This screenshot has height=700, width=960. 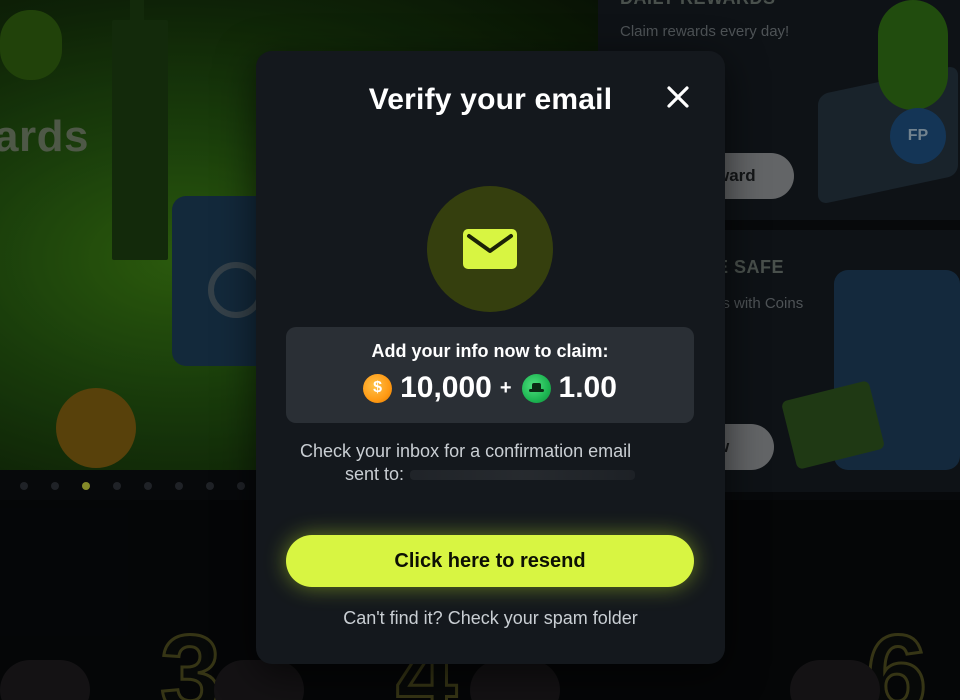 I want to click on resend-button: Click here to resend, so click(x=490, y=561).